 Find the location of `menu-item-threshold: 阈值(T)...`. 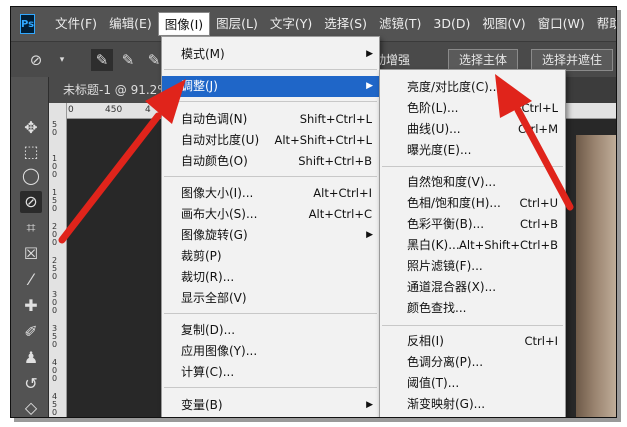

menu-item-threshold: 阈值(T)... is located at coordinates (472, 383).